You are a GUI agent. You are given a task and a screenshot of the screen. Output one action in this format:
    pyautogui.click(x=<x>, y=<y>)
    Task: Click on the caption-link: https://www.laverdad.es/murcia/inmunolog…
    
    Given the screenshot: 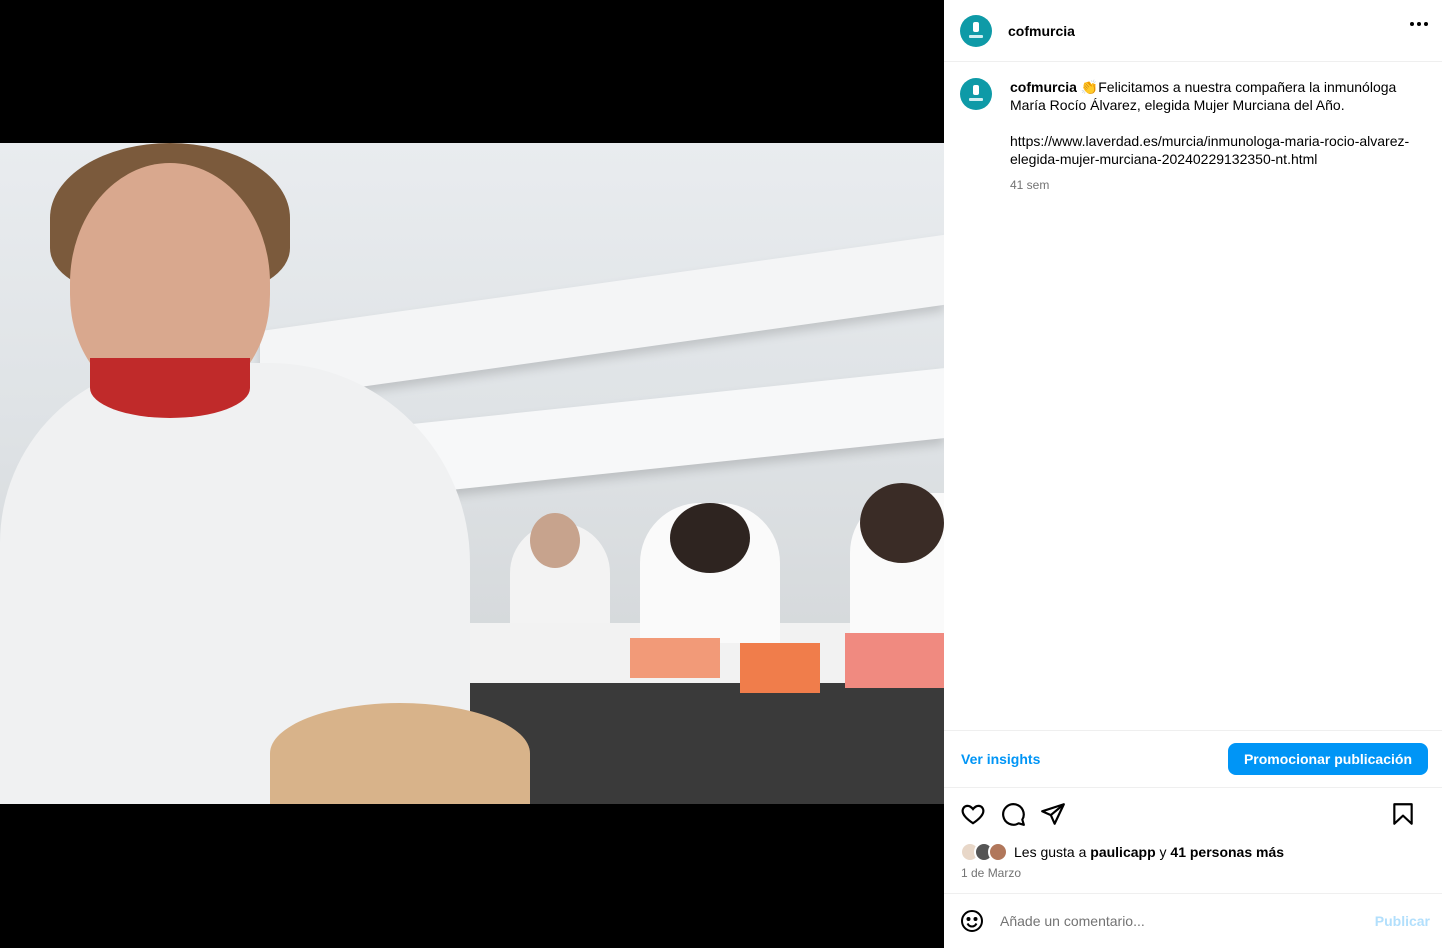 What is the action you would take?
    pyautogui.click(x=1210, y=150)
    